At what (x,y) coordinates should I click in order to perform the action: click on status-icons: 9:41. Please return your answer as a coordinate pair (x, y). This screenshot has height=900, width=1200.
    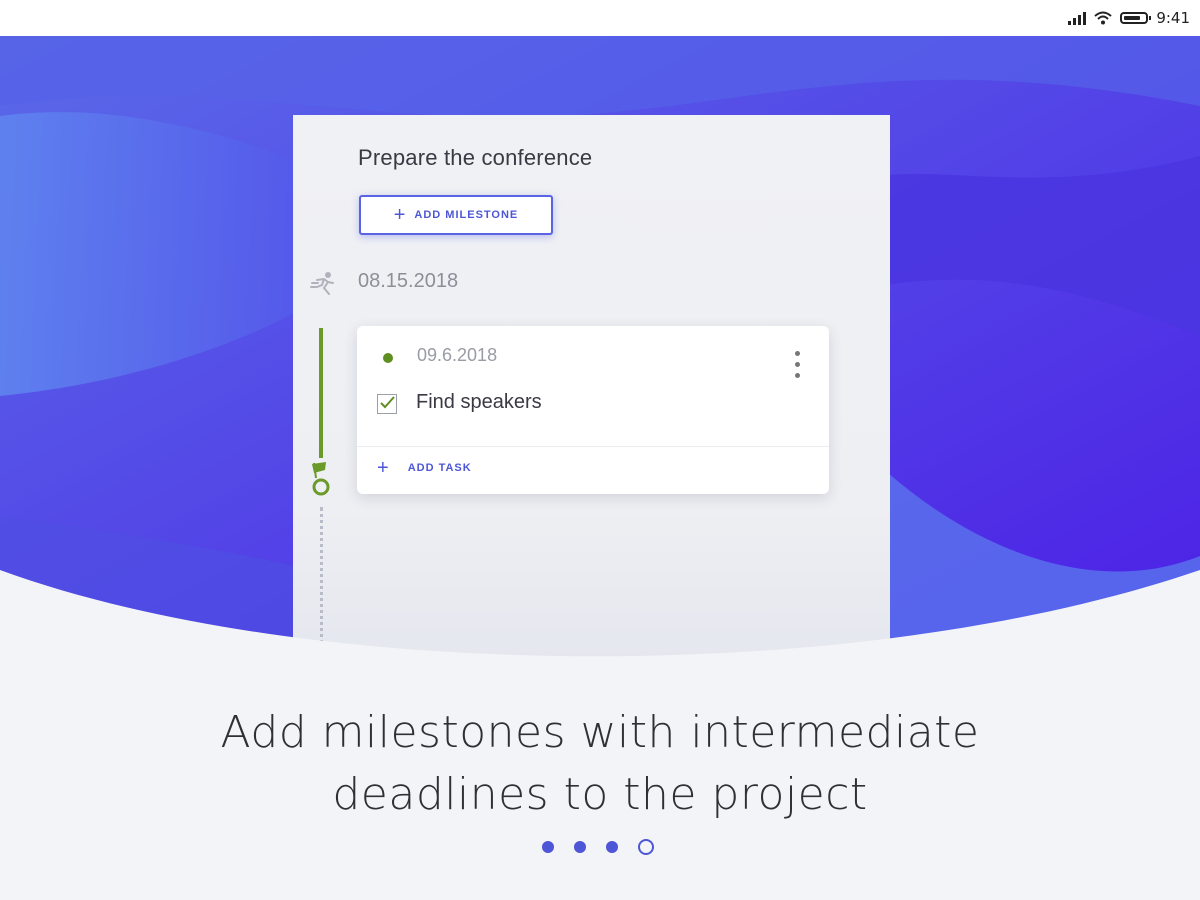
    Looking at the image, I should click on (1129, 18).